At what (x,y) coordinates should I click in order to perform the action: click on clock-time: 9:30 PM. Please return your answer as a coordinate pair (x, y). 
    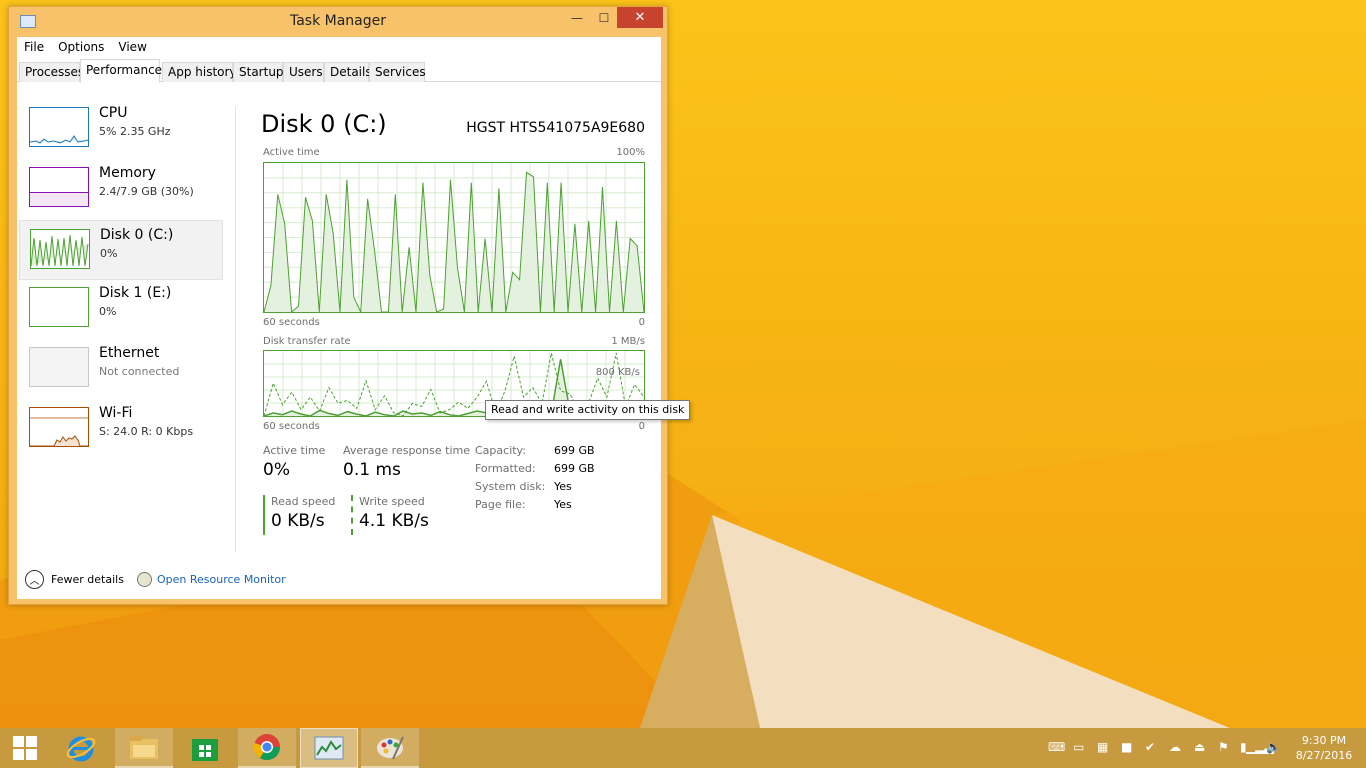
    Looking at the image, I should click on (1324, 740).